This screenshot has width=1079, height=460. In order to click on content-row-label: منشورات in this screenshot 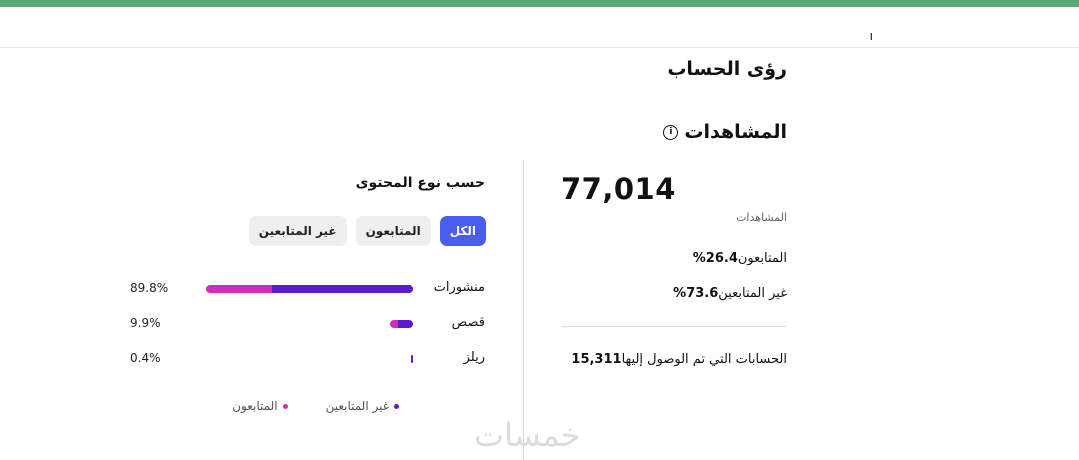, I will do `click(459, 287)`.